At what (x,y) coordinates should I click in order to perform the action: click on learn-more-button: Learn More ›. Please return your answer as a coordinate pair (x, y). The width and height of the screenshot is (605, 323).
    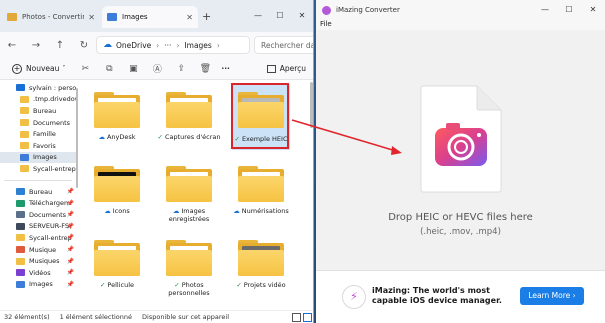
    Looking at the image, I should click on (552, 296).